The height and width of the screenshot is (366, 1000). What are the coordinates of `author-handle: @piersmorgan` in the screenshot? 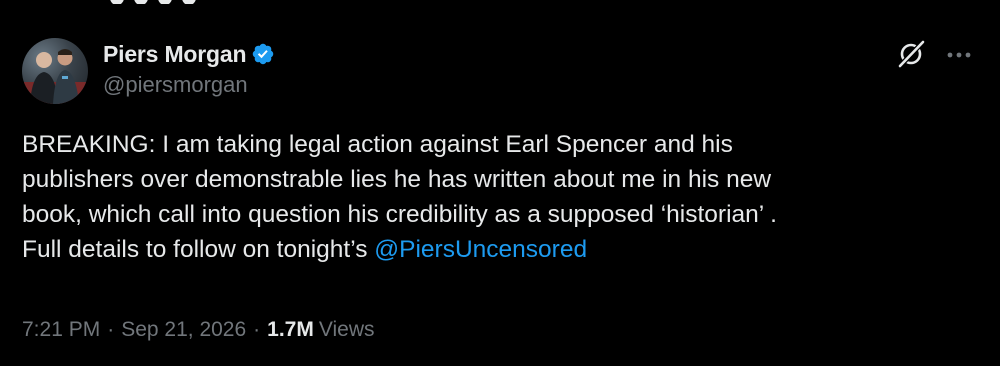 It's located at (189, 85).